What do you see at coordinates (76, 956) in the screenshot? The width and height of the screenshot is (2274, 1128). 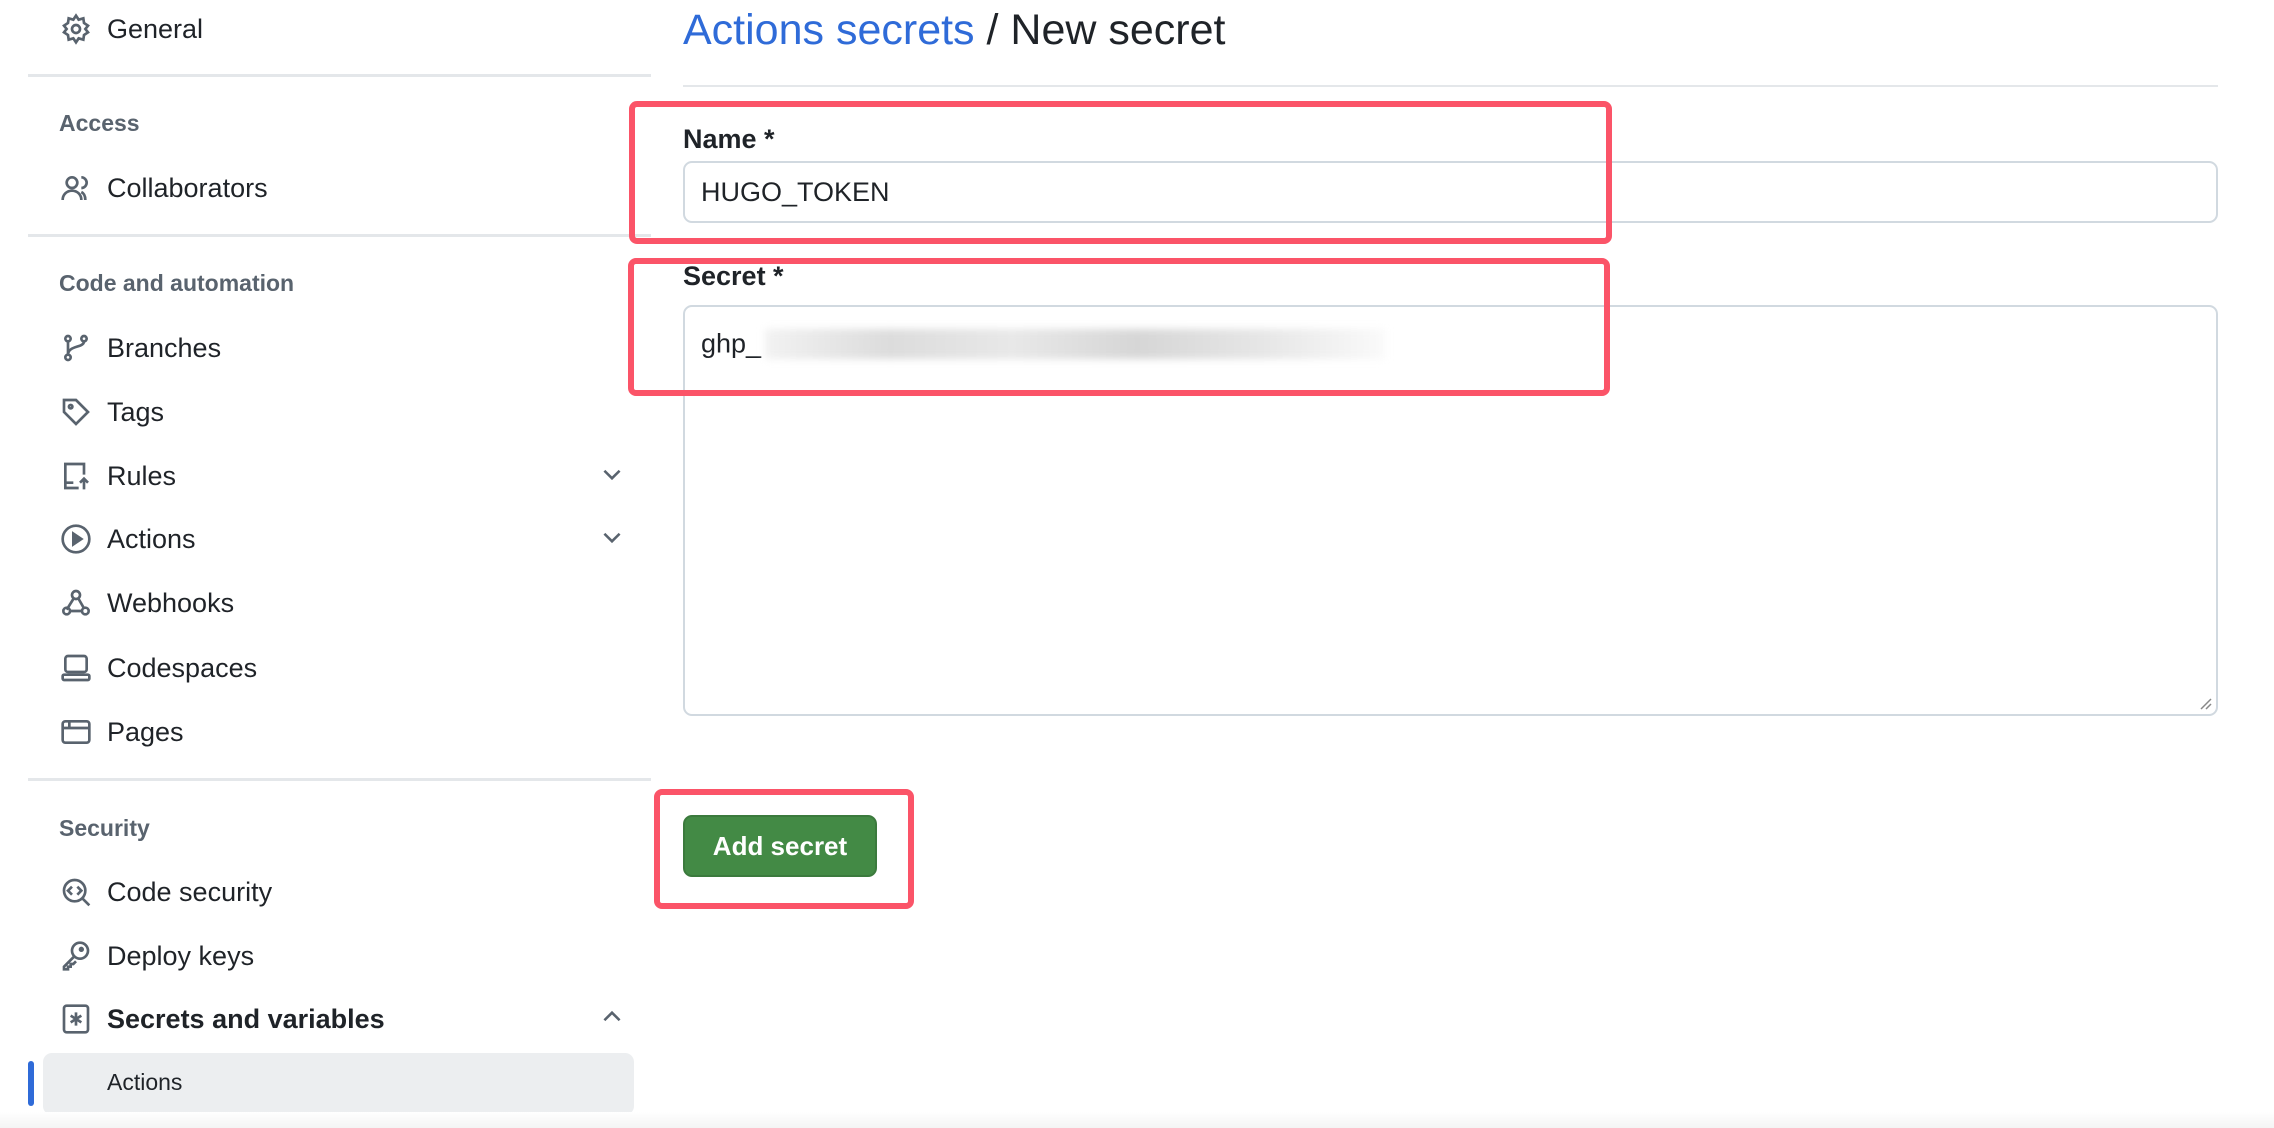 I see `key-icon` at bounding box center [76, 956].